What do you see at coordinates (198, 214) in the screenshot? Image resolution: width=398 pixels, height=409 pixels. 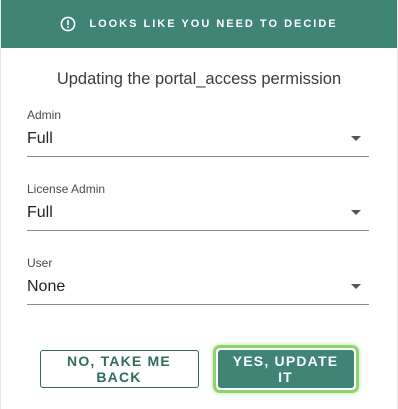 I see `license-admin-select: Full` at bounding box center [198, 214].